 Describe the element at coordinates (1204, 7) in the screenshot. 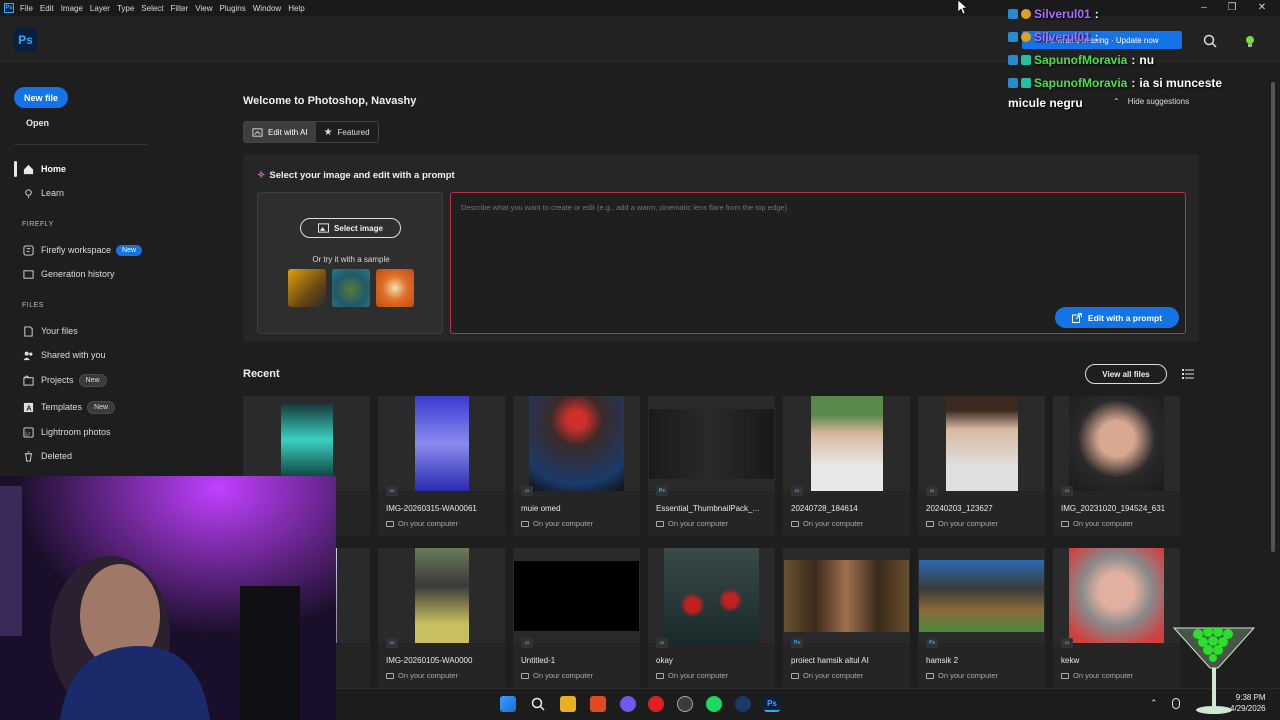

I see `minimize-icon: –` at that location.